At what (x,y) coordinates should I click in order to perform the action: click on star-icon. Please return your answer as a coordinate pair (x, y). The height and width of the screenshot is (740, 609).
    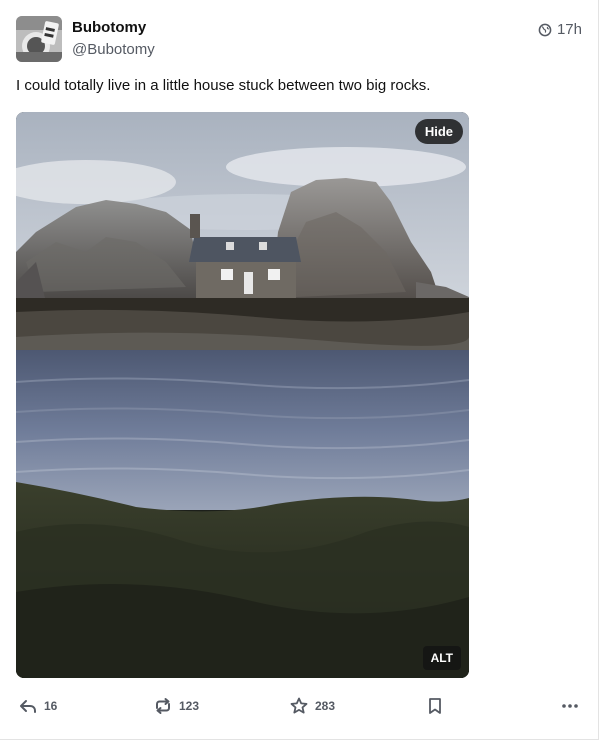
    Looking at the image, I should click on (299, 706).